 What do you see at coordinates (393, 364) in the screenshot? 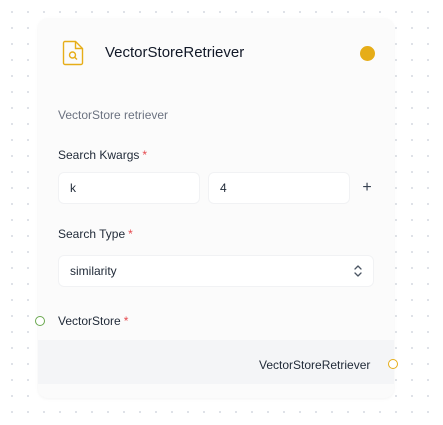
I see `vectorstore-retriever-output-handle` at bounding box center [393, 364].